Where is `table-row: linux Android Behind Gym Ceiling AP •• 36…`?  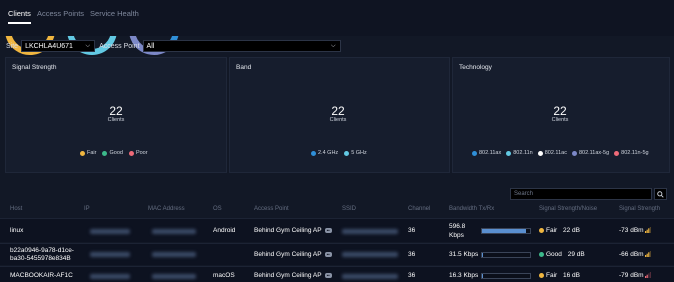
table-row: linux Android Behind Gym Ceiling AP •• 36… is located at coordinates (337, 230).